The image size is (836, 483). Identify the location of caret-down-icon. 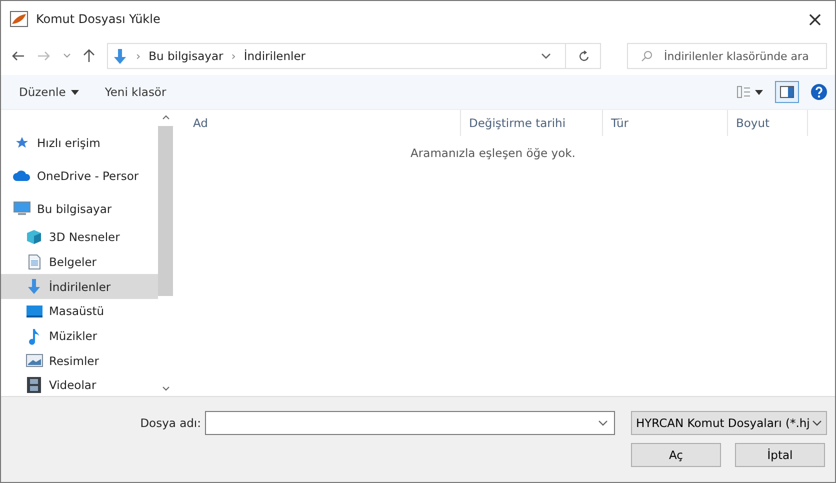
(74, 92).